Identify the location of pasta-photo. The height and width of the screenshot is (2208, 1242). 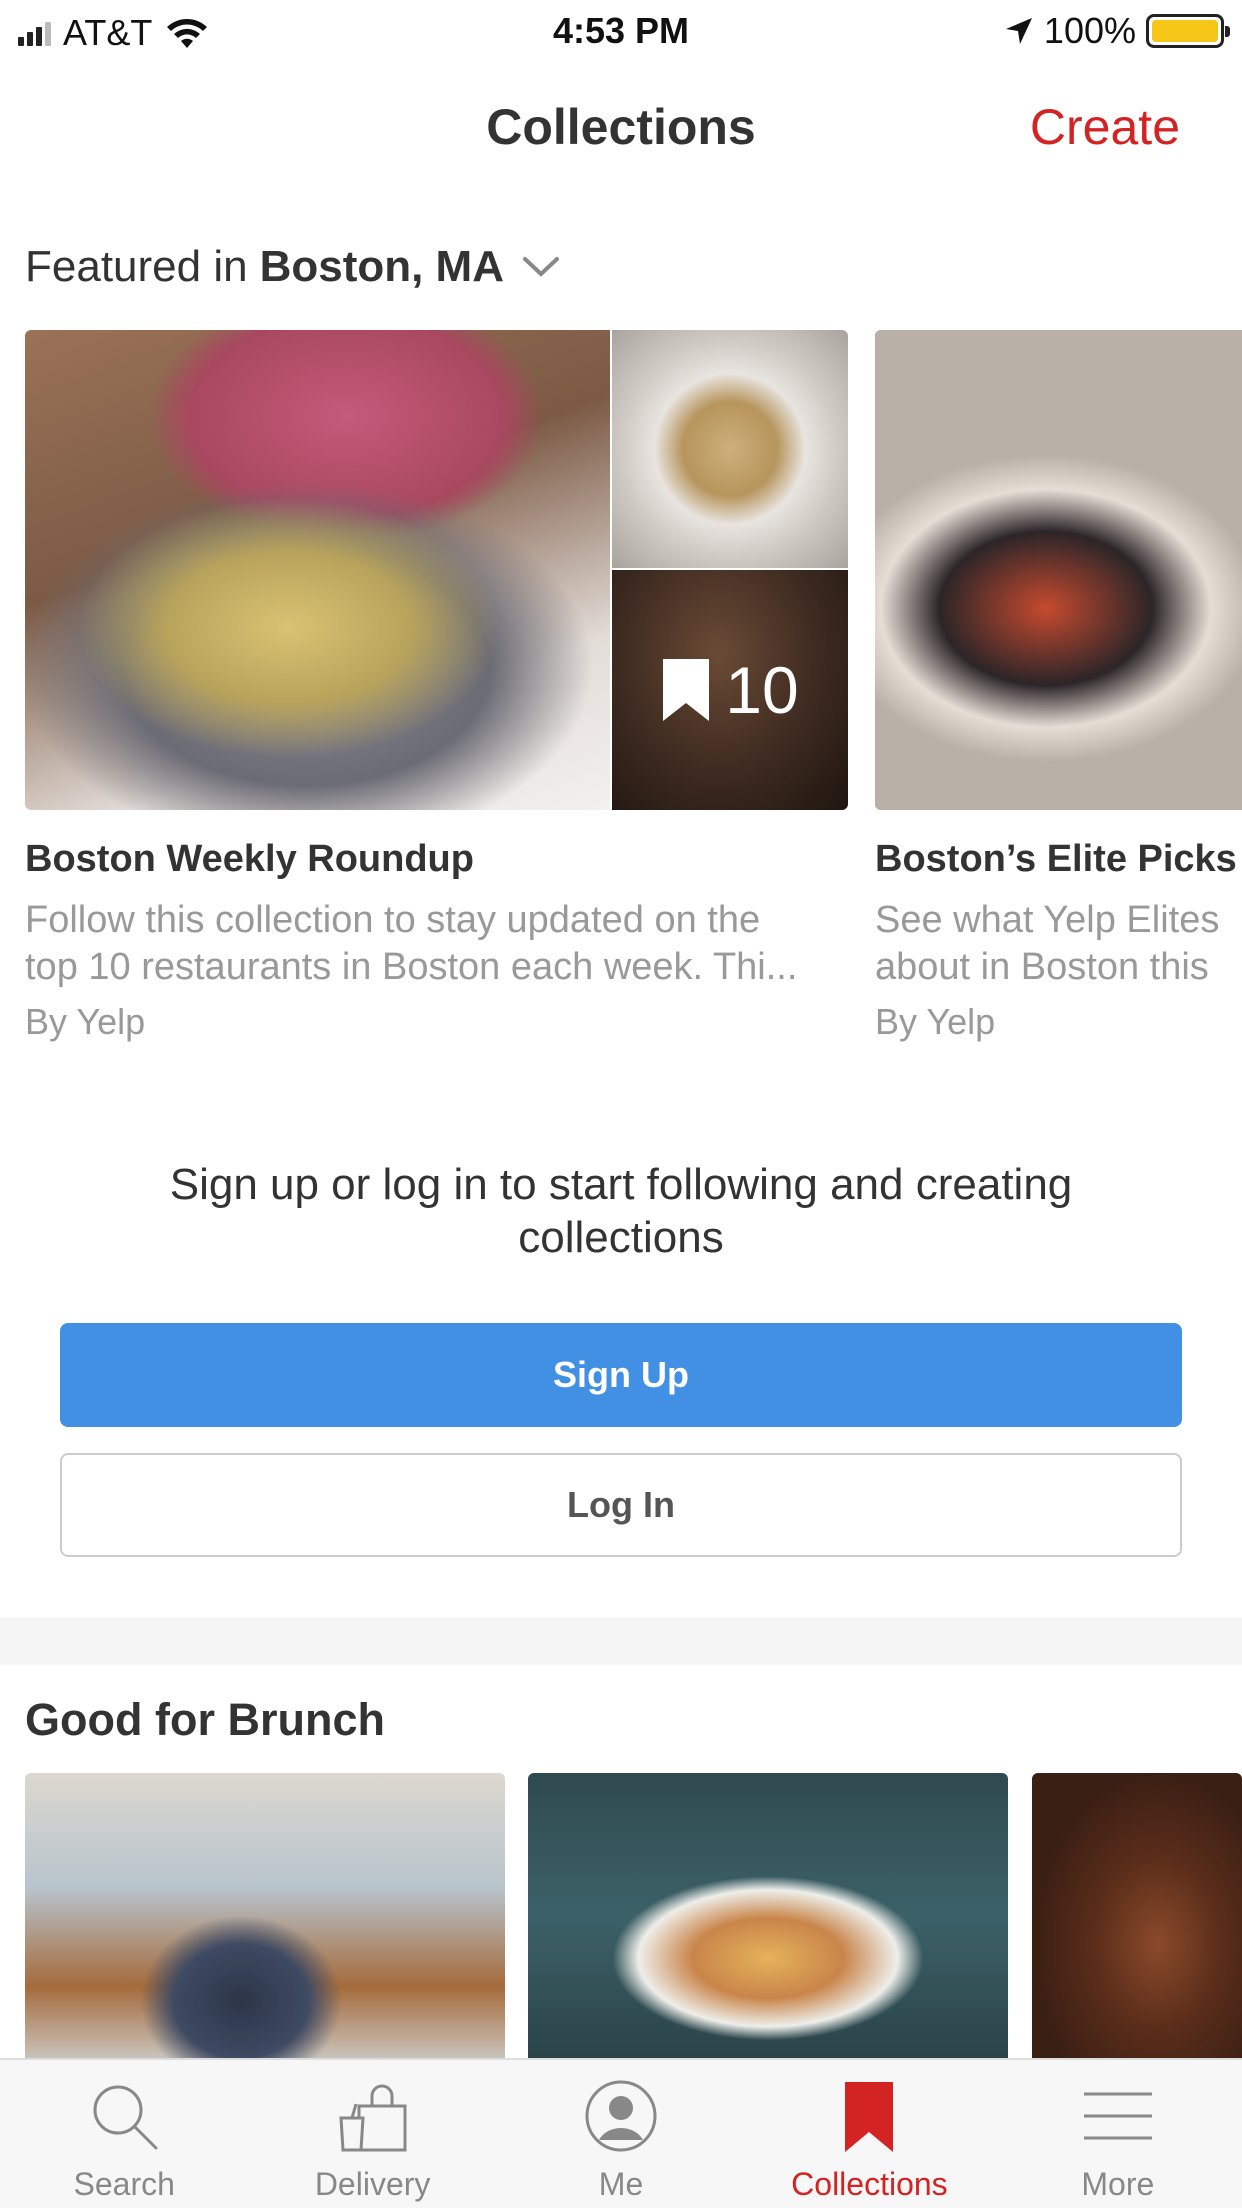
(730, 449).